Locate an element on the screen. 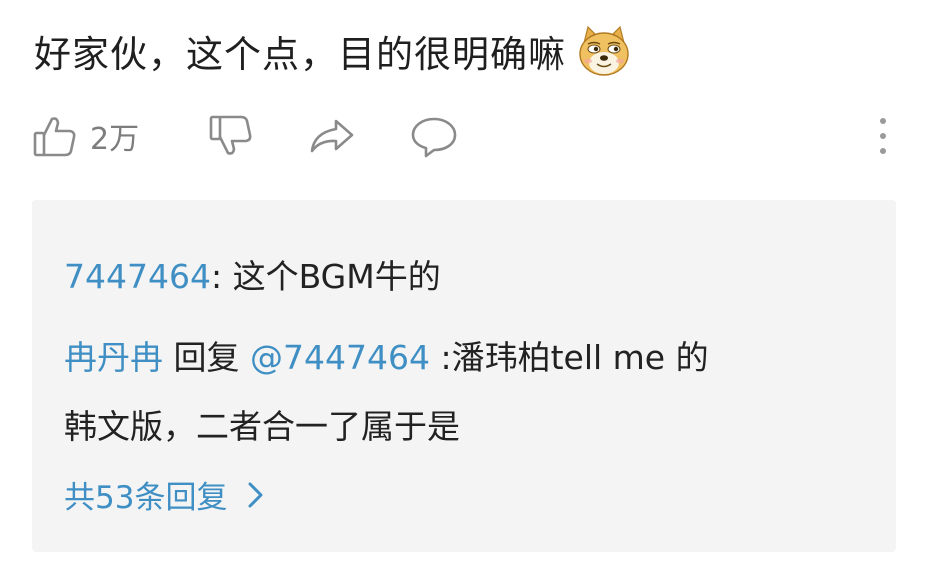  thumbs-down-icon is located at coordinates (231, 136).